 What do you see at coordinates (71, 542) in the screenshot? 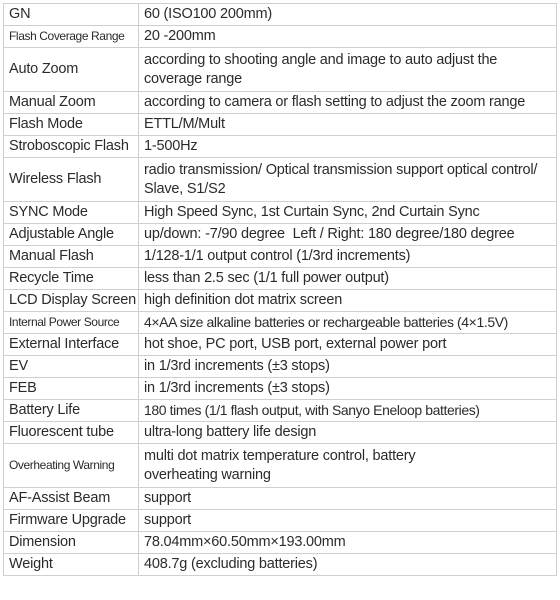
I see `spec-label: Dimension` at bounding box center [71, 542].